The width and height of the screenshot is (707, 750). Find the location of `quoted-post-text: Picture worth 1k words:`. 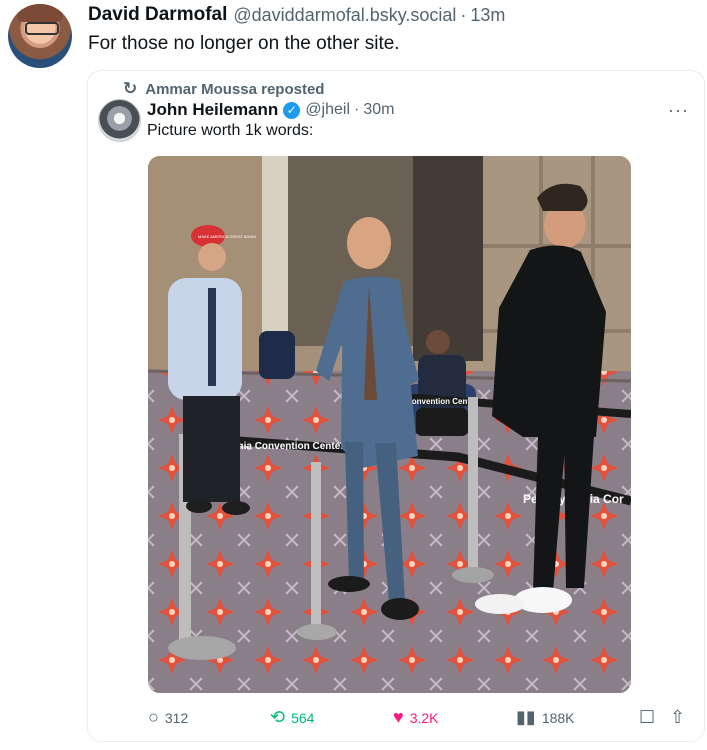

quoted-post-text: Picture worth 1k words: is located at coordinates (230, 130).